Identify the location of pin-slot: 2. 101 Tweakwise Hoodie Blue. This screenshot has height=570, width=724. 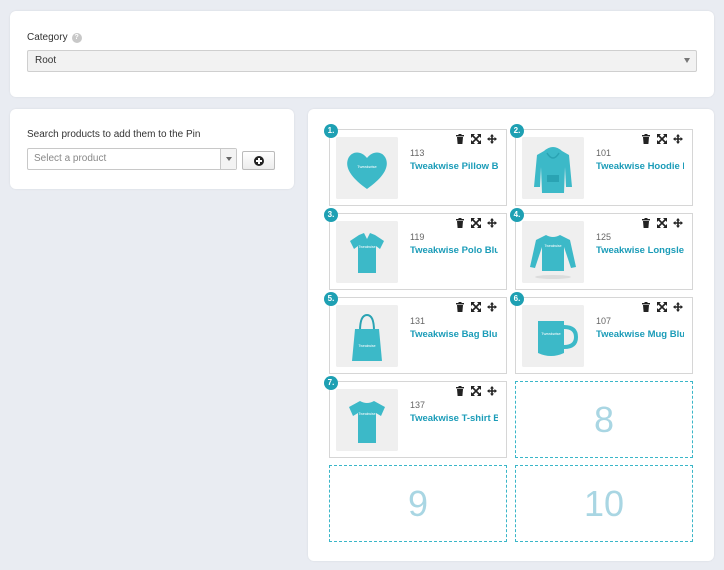
(601, 165).